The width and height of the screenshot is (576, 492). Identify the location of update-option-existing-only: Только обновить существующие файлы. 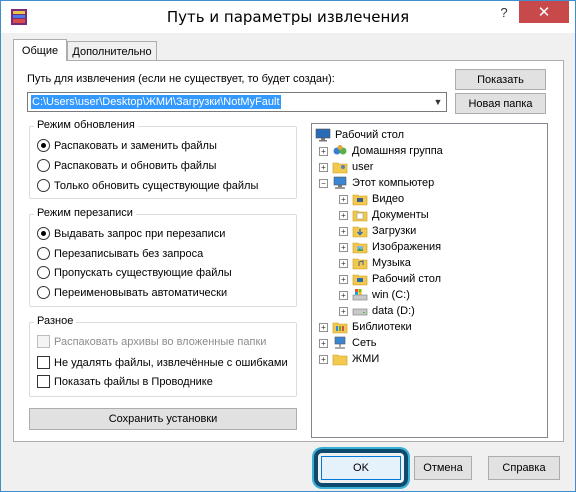
(147, 185).